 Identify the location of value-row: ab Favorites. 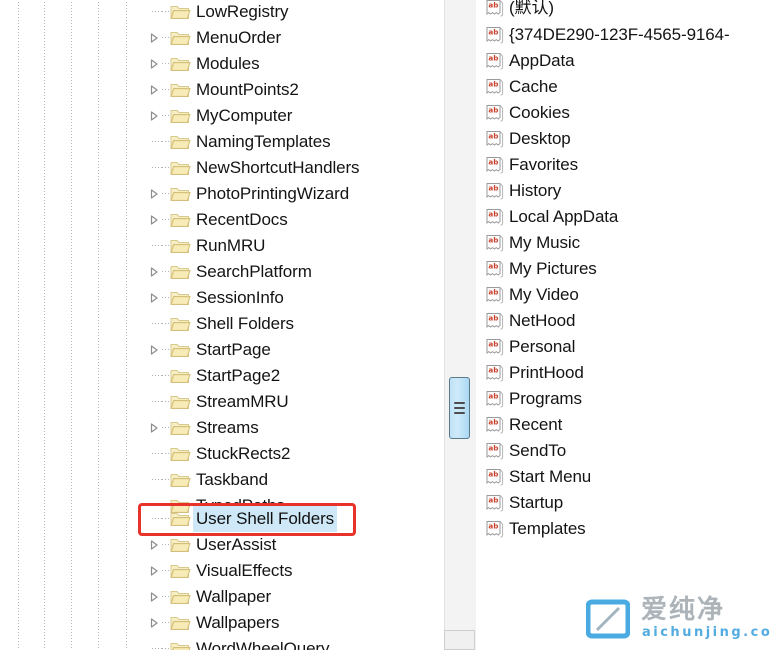
(624, 165).